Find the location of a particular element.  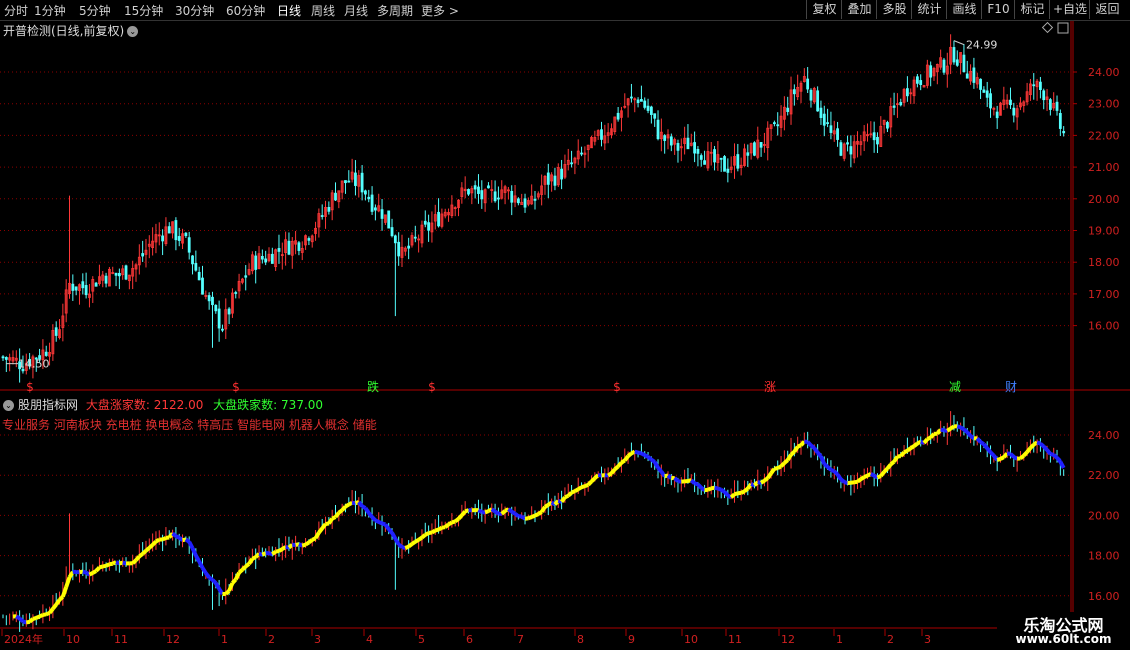

multi-stock-button: 多股 is located at coordinates (894, 9).